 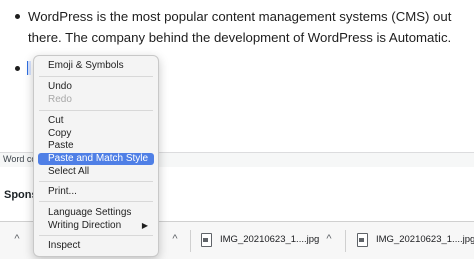 I want to click on menu-item-paste: Paste, so click(x=96, y=146).